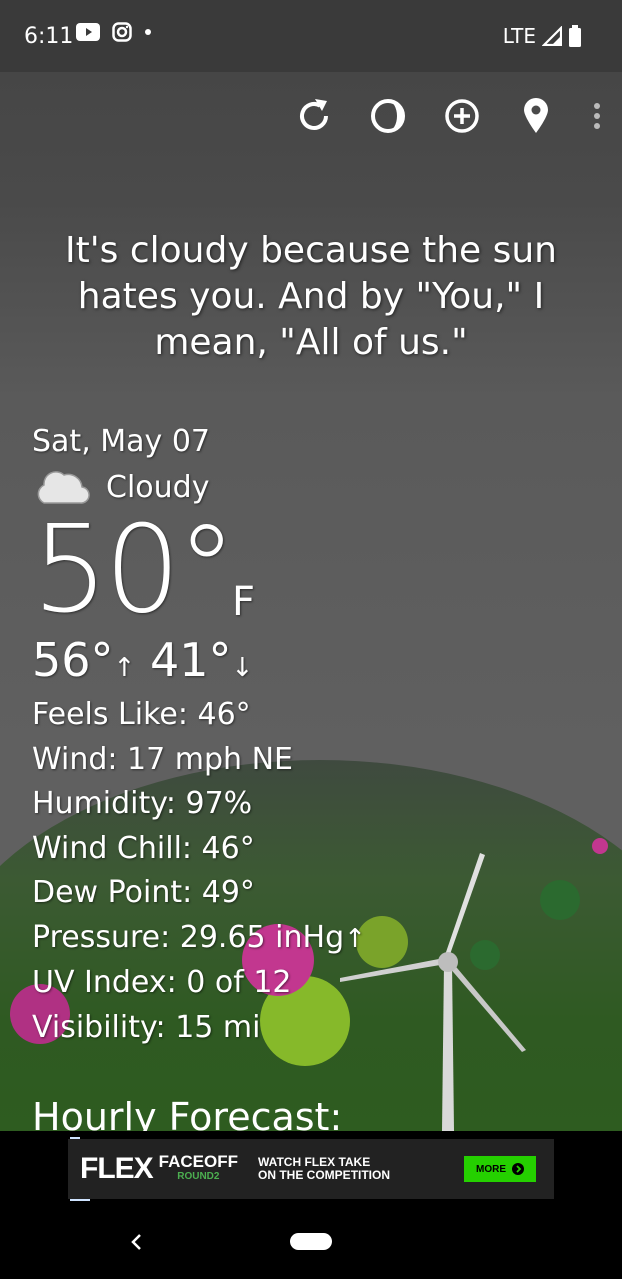  Describe the element at coordinates (122, 32) in the screenshot. I see `instagram-icon` at that location.